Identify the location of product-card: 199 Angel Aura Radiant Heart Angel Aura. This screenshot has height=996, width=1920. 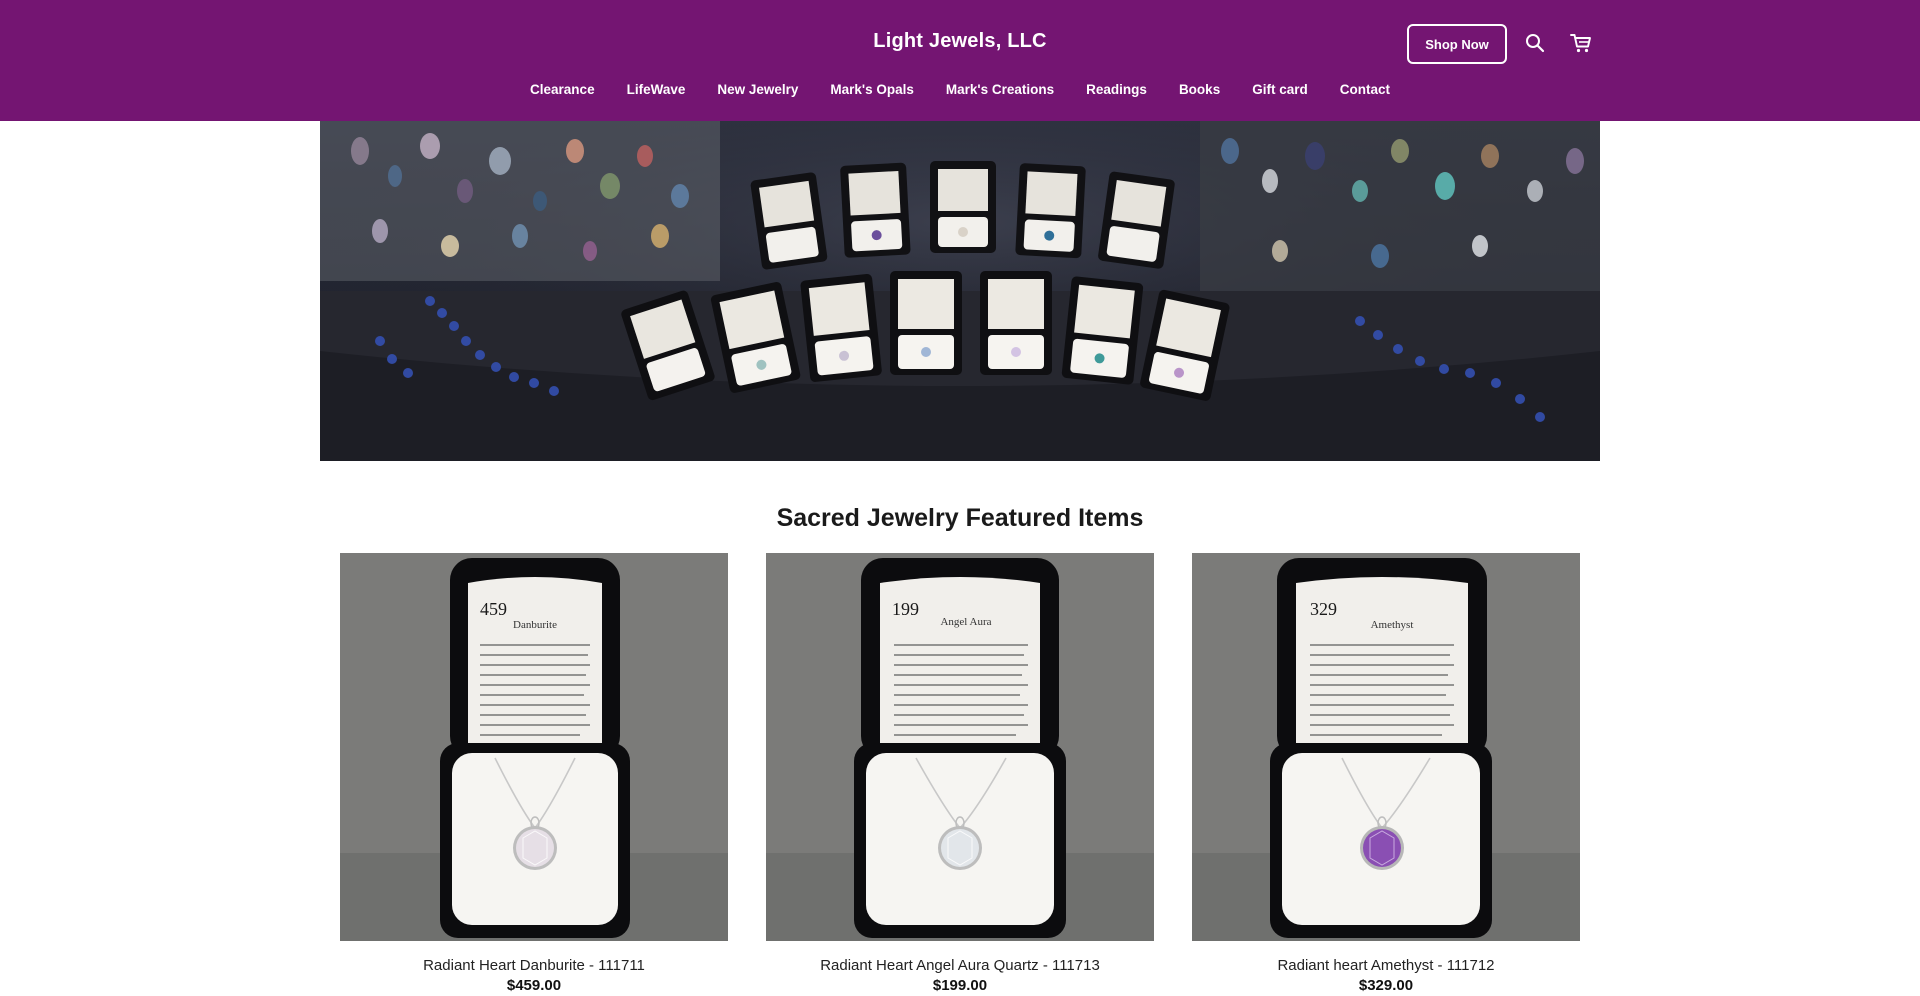
(960, 774).